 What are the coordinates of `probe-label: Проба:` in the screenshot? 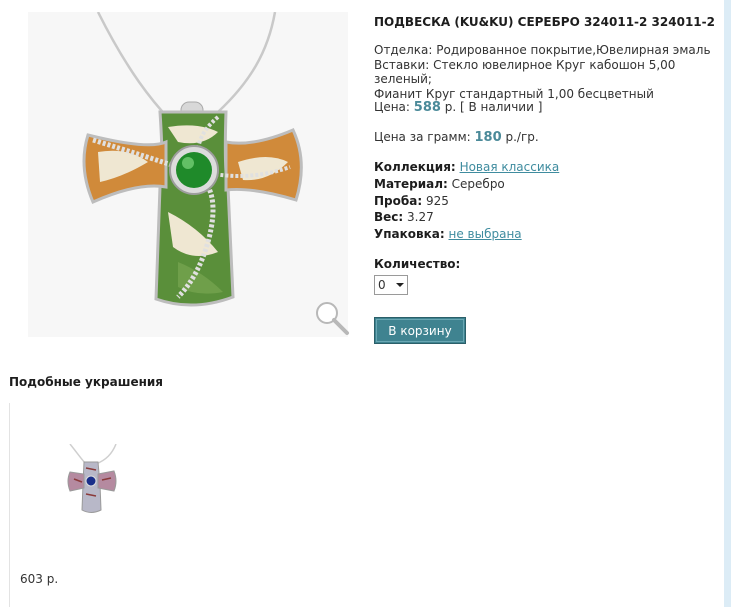 It's located at (398, 200).